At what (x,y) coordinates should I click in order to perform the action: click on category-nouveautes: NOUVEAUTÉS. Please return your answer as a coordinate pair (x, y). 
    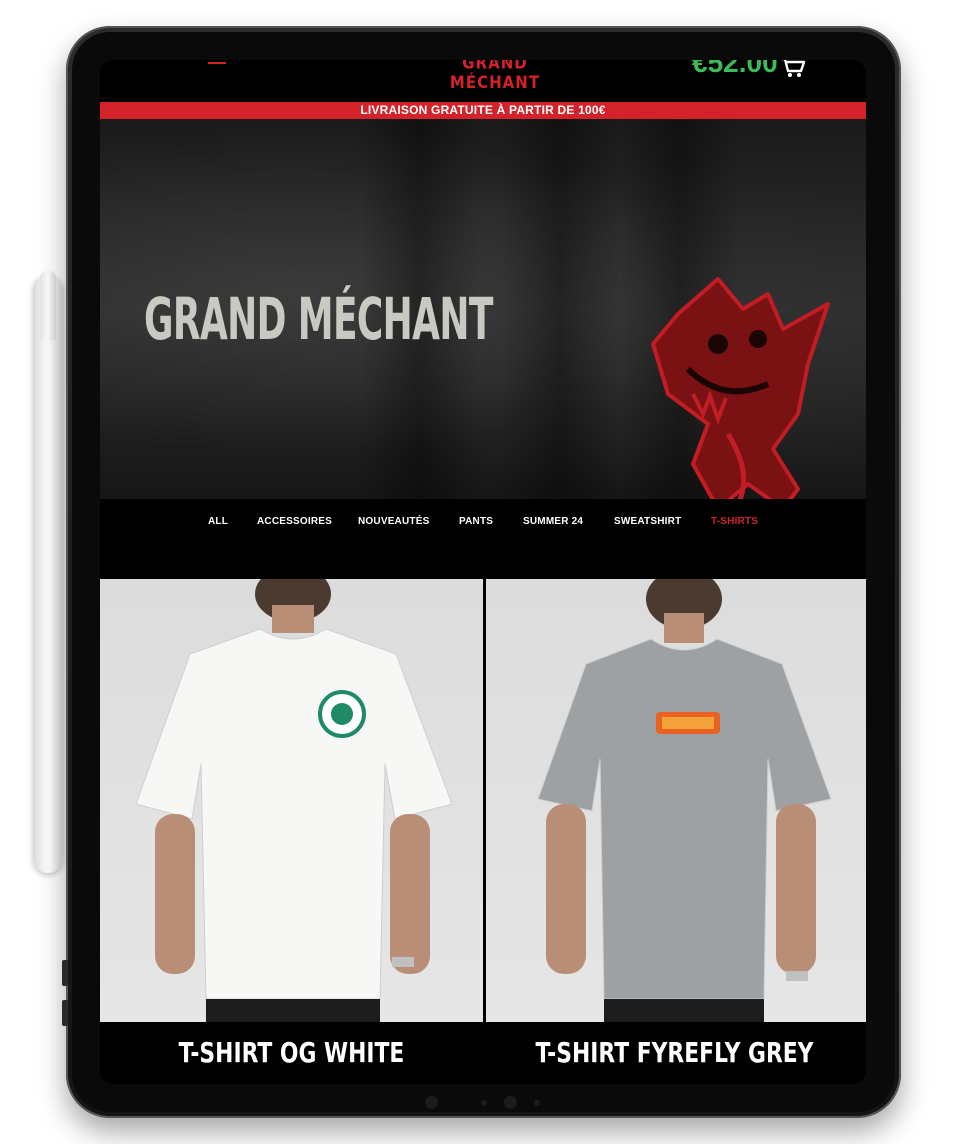
    Looking at the image, I should click on (393, 522).